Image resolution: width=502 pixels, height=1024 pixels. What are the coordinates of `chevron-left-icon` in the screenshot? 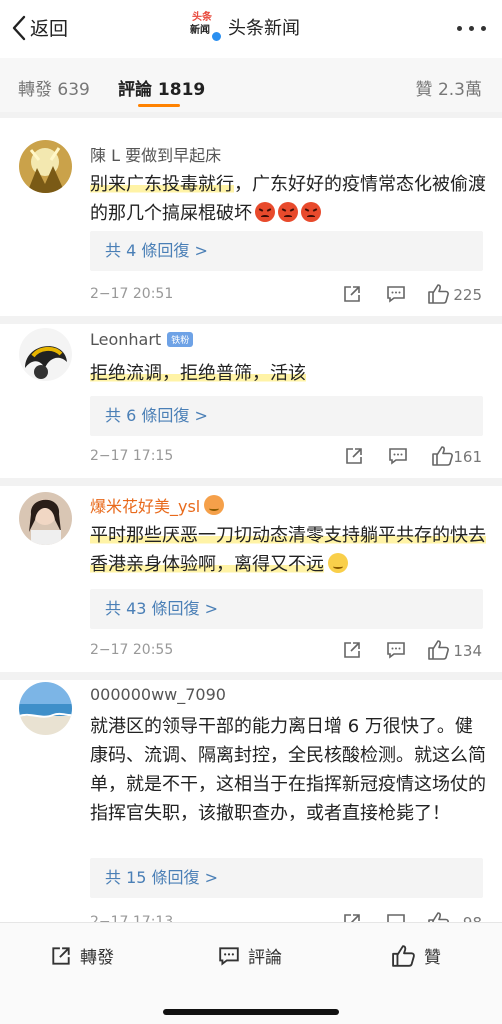 It's located at (19, 27).